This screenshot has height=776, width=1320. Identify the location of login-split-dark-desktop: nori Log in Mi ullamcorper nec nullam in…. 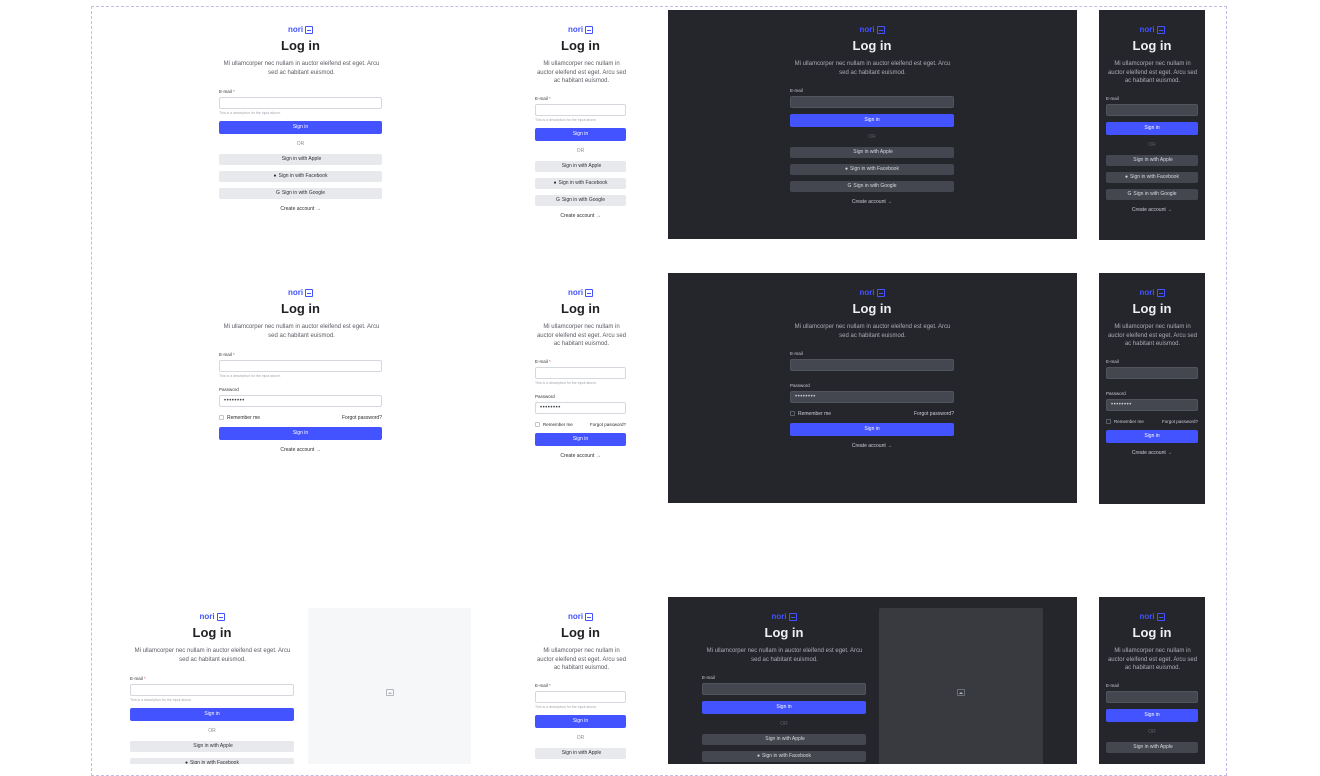
(872, 680).